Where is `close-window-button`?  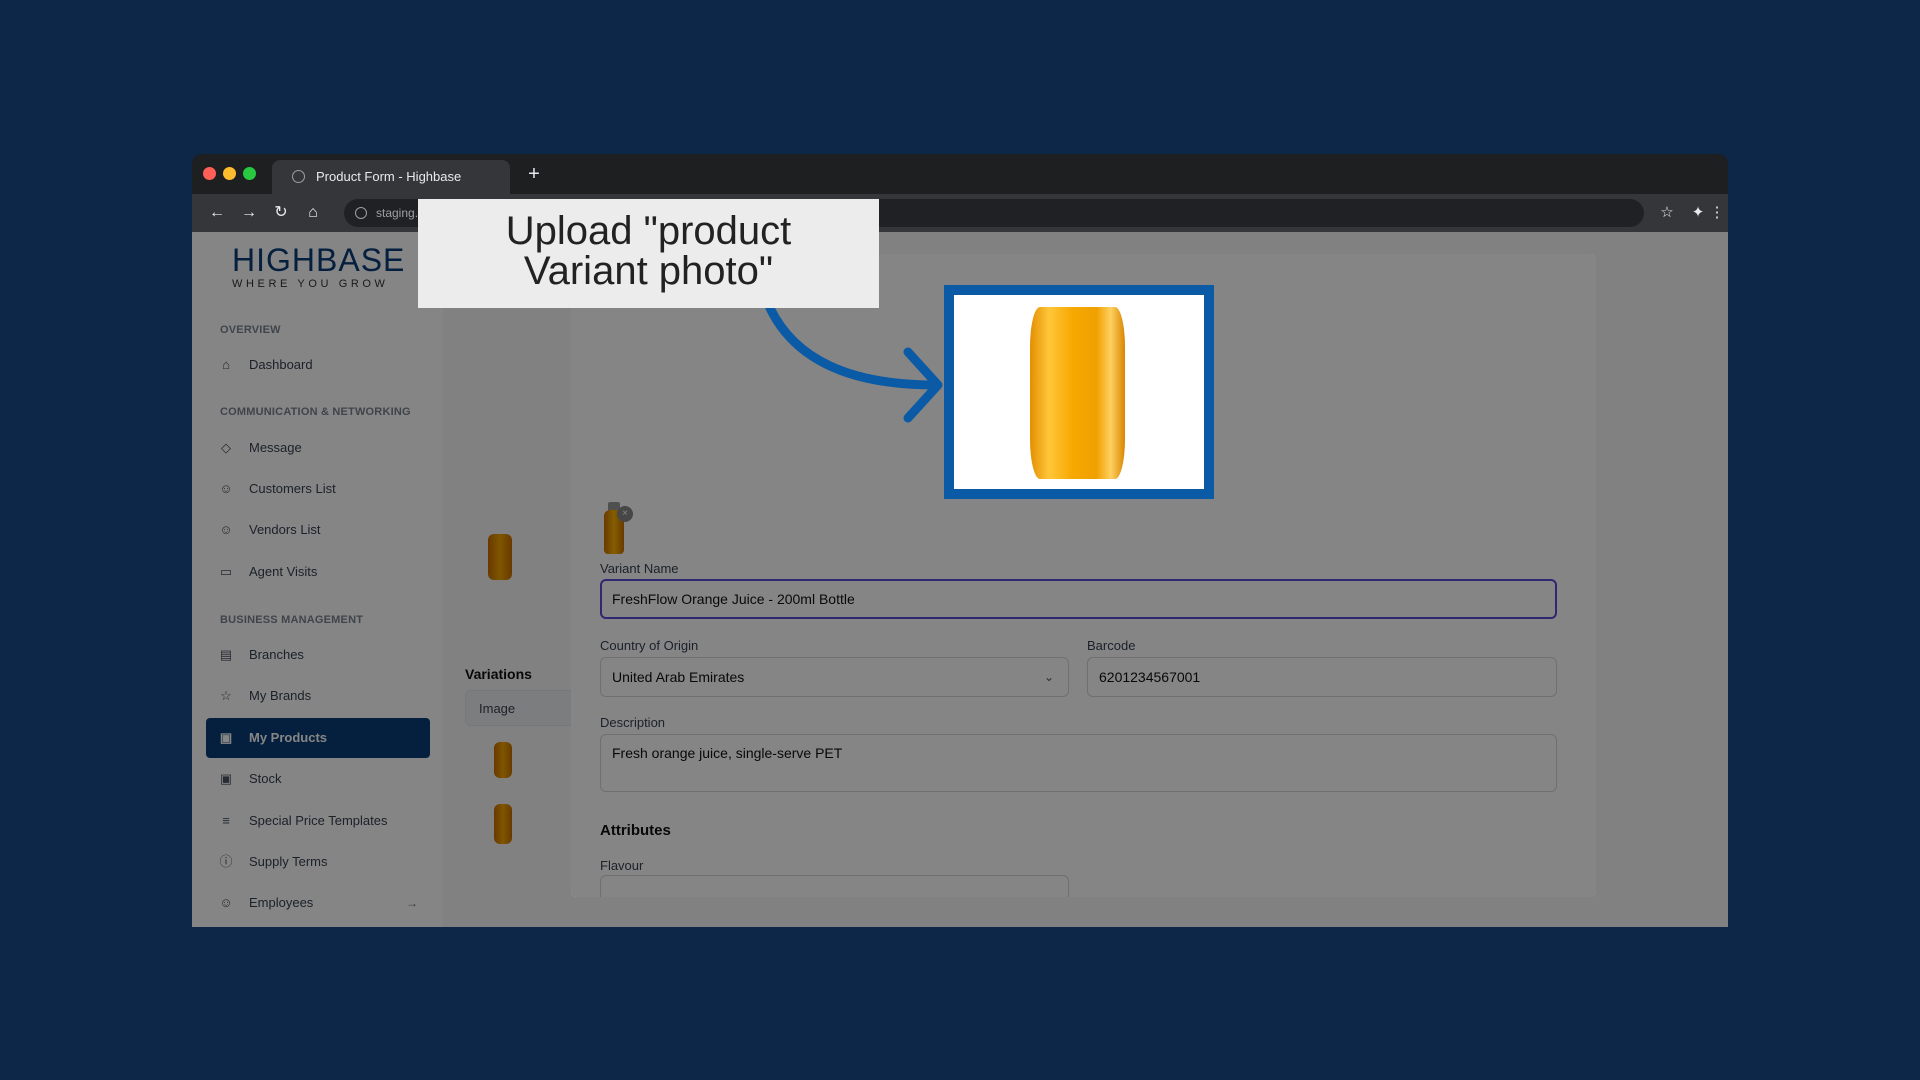
close-window-button is located at coordinates (209, 173).